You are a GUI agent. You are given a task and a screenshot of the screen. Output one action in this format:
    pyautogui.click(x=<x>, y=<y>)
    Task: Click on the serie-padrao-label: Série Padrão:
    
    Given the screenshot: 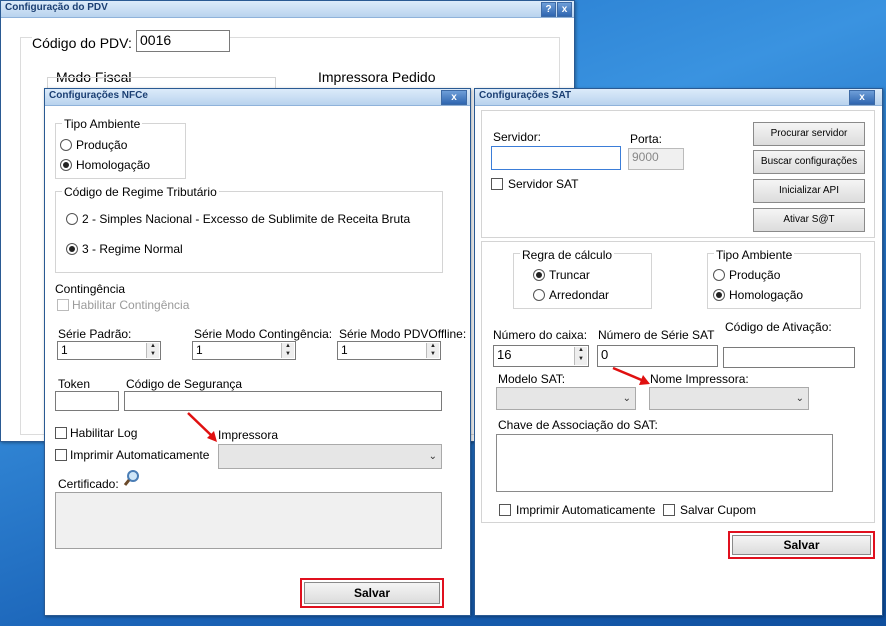 What is the action you would take?
    pyautogui.click(x=95, y=334)
    